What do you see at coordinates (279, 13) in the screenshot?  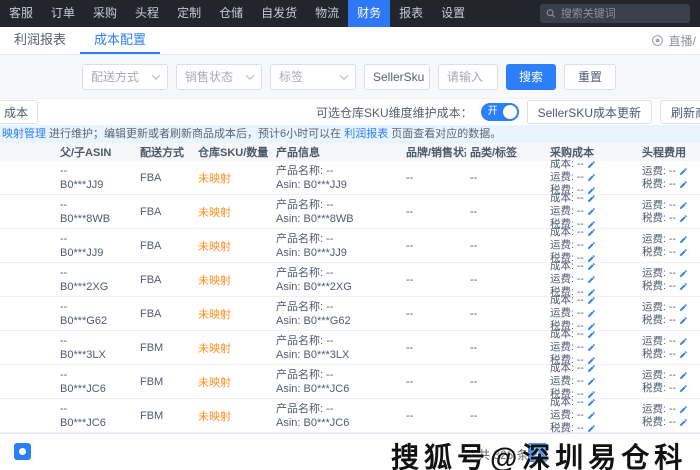 I see `nav-item-self-delivery: 自发货` at bounding box center [279, 13].